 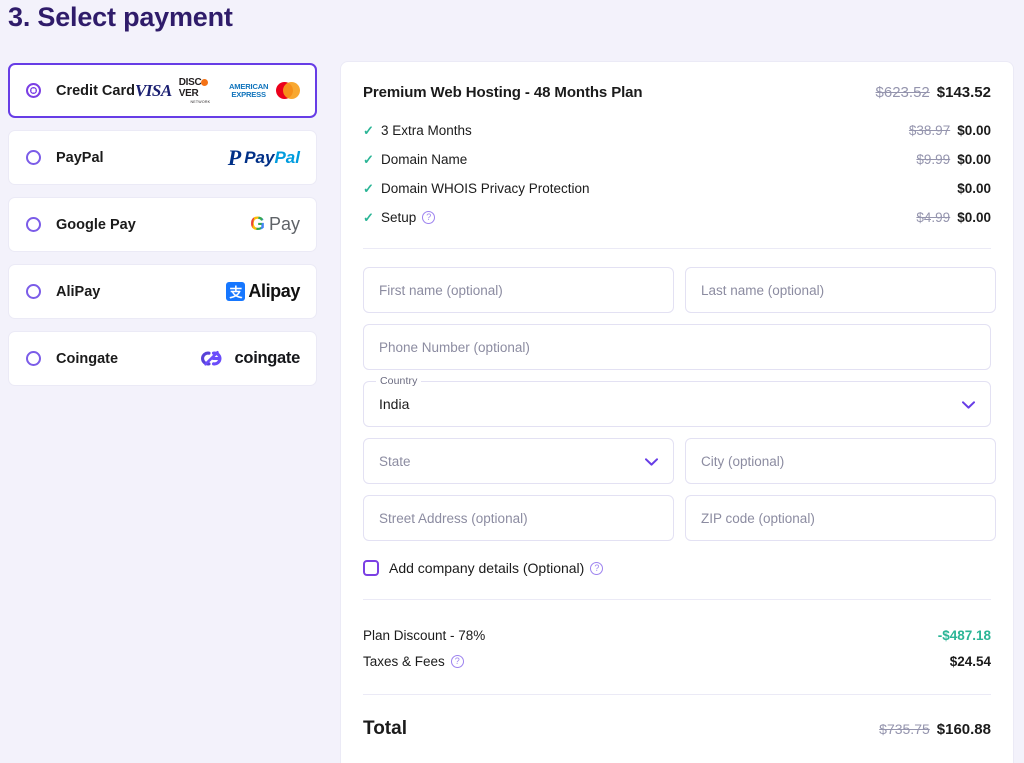 I want to click on last-name-placeholder: Last name (optional), so click(x=763, y=290).